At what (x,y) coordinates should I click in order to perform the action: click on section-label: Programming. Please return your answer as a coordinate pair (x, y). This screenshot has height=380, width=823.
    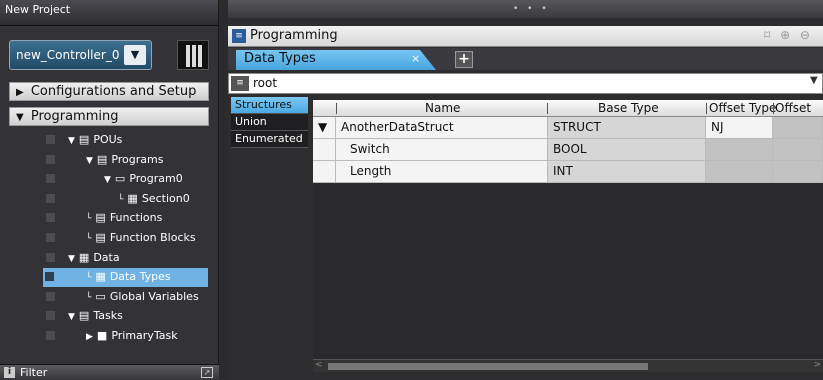
    Looking at the image, I should click on (74, 116).